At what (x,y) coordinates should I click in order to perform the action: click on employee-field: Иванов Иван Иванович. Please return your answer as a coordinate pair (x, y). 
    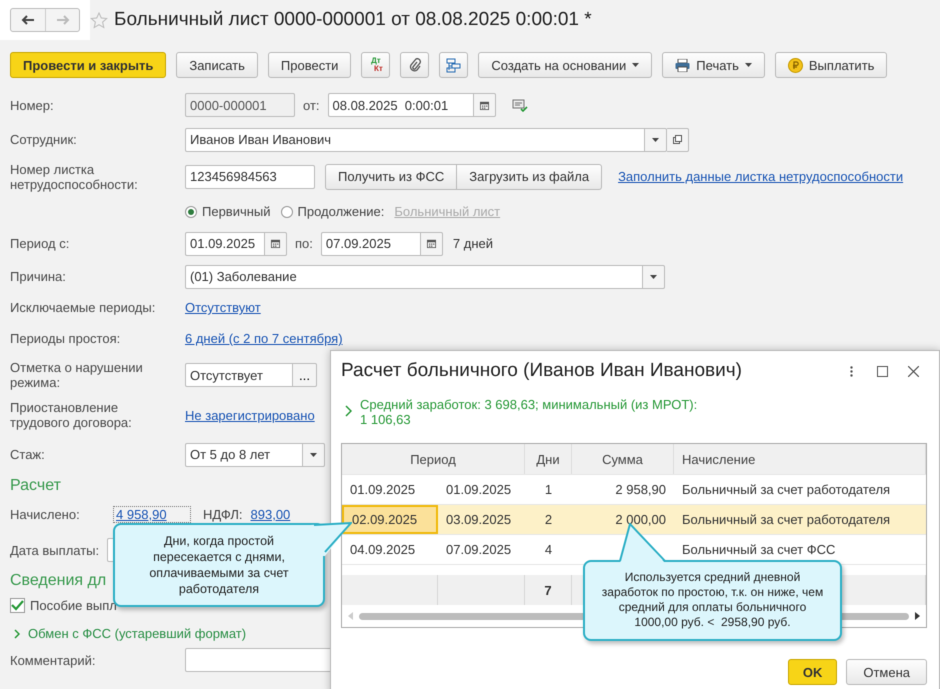
    Looking at the image, I should click on (415, 140).